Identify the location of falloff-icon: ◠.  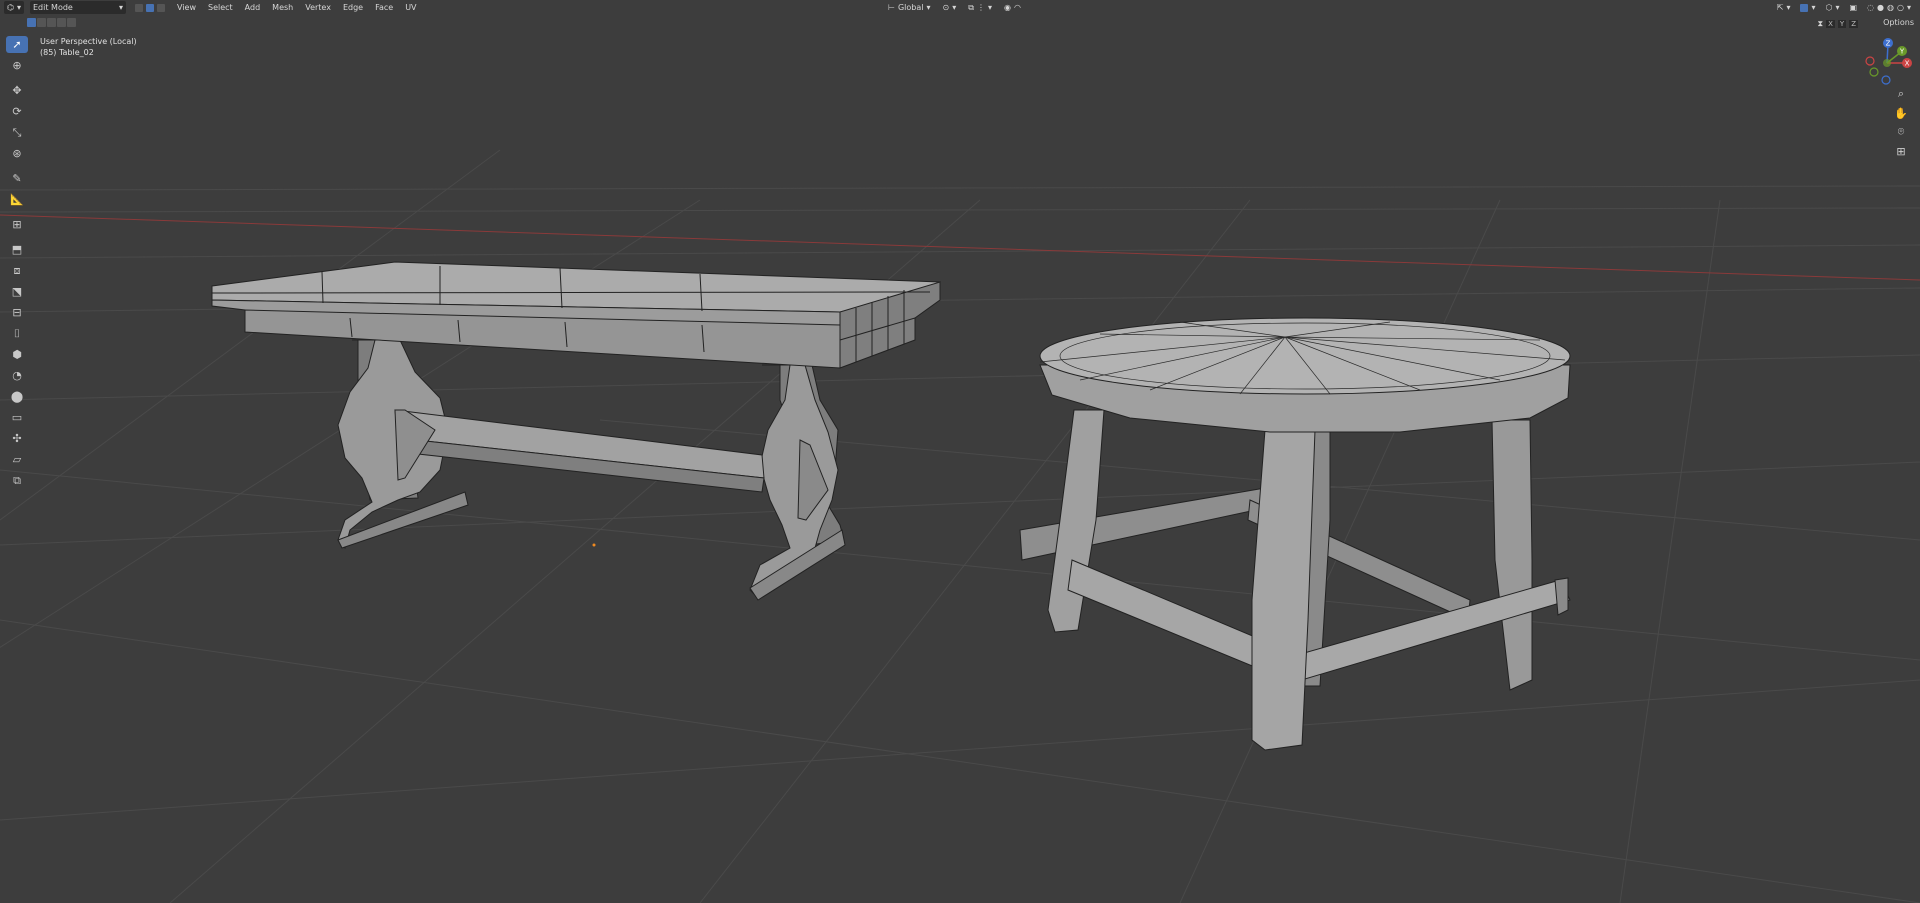
(1017, 7).